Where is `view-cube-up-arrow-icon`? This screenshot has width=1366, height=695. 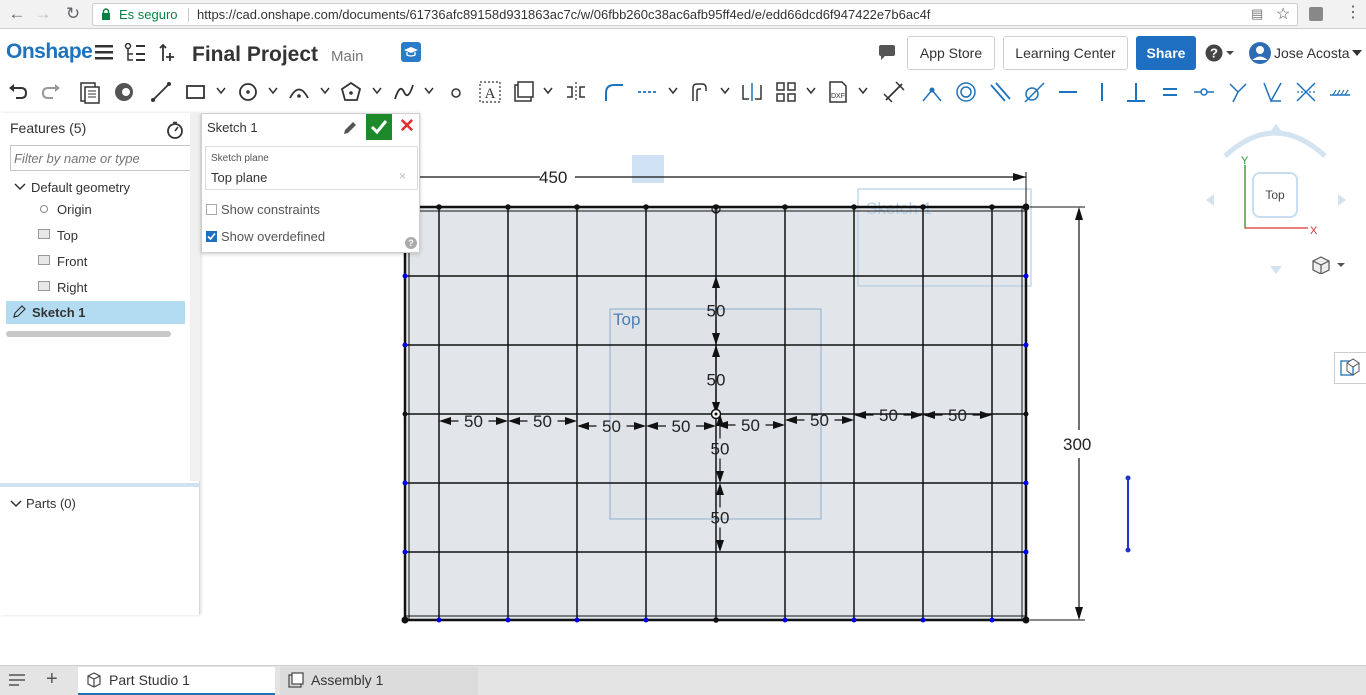 view-cube-up-arrow-icon is located at coordinates (1276, 128).